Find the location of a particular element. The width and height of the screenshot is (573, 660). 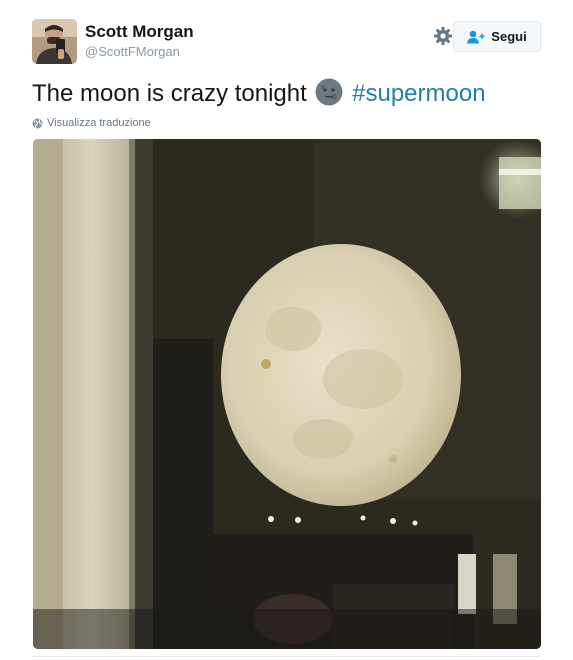

translate-link: Visualizza traduzione is located at coordinates (91, 123).